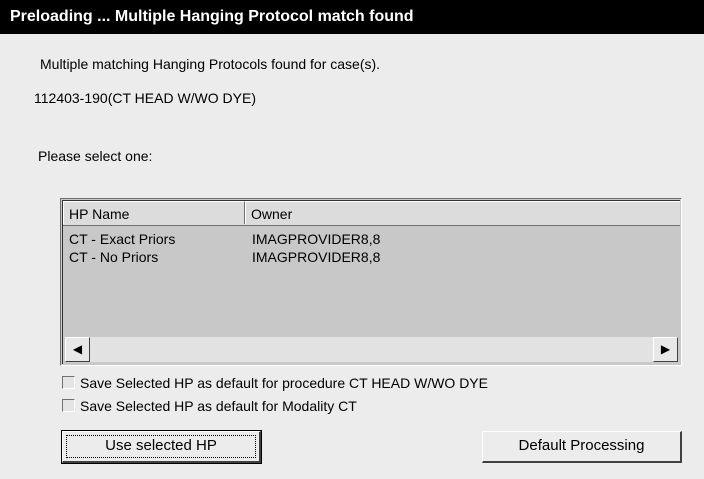 The height and width of the screenshot is (479, 704). I want to click on scroll-left-icon: ◀, so click(77, 349).